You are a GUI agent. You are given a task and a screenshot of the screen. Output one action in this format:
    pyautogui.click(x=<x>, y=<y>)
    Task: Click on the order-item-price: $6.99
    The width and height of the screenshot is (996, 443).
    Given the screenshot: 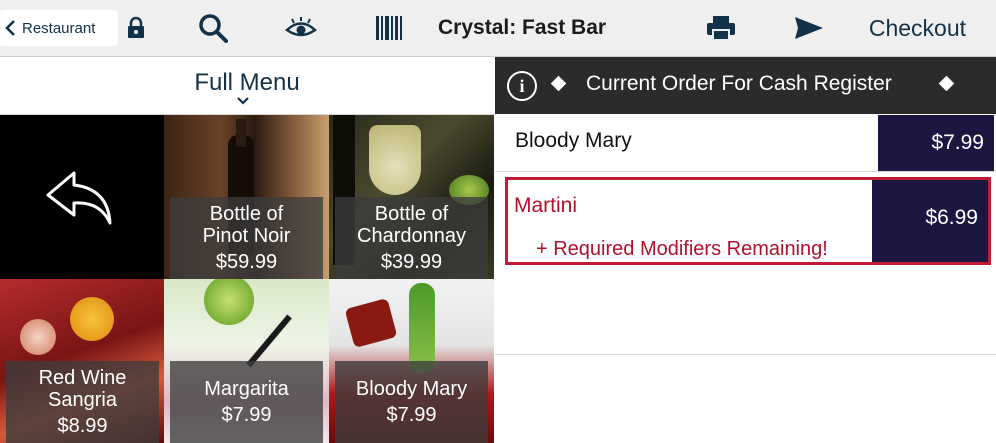 What is the action you would take?
    pyautogui.click(x=930, y=221)
    